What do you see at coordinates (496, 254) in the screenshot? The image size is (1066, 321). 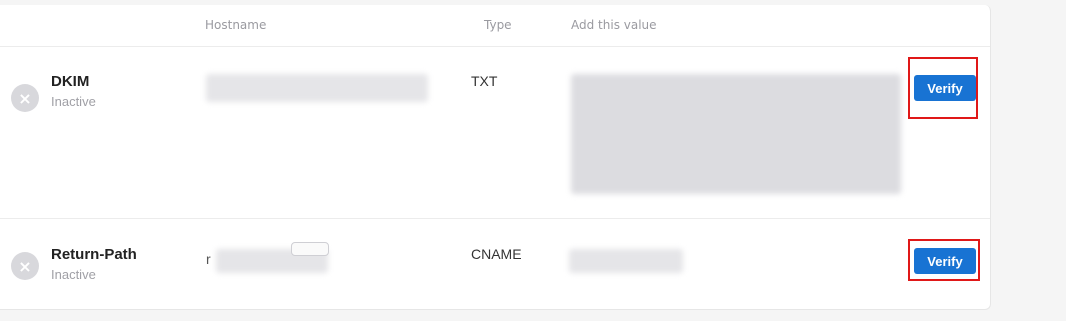 I see `record-type: CNAME` at bounding box center [496, 254].